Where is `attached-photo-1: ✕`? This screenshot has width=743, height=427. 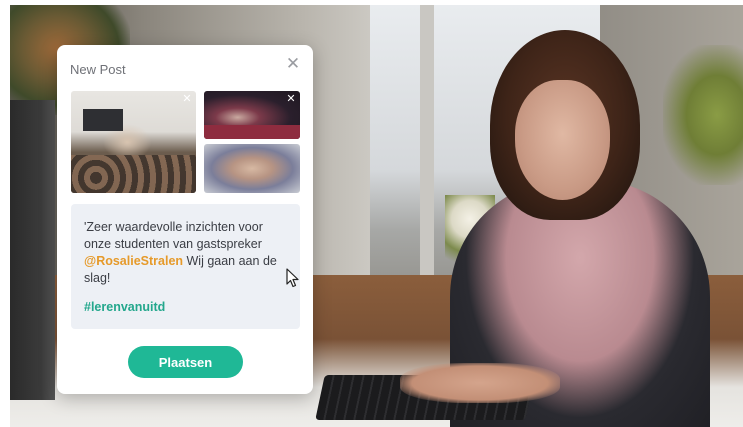 attached-photo-1: ✕ is located at coordinates (133, 142).